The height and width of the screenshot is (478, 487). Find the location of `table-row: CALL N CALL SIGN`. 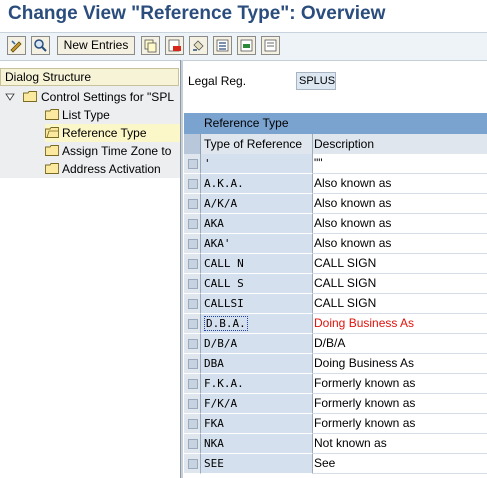

table-row: CALL N CALL SIGN is located at coordinates (335, 264).